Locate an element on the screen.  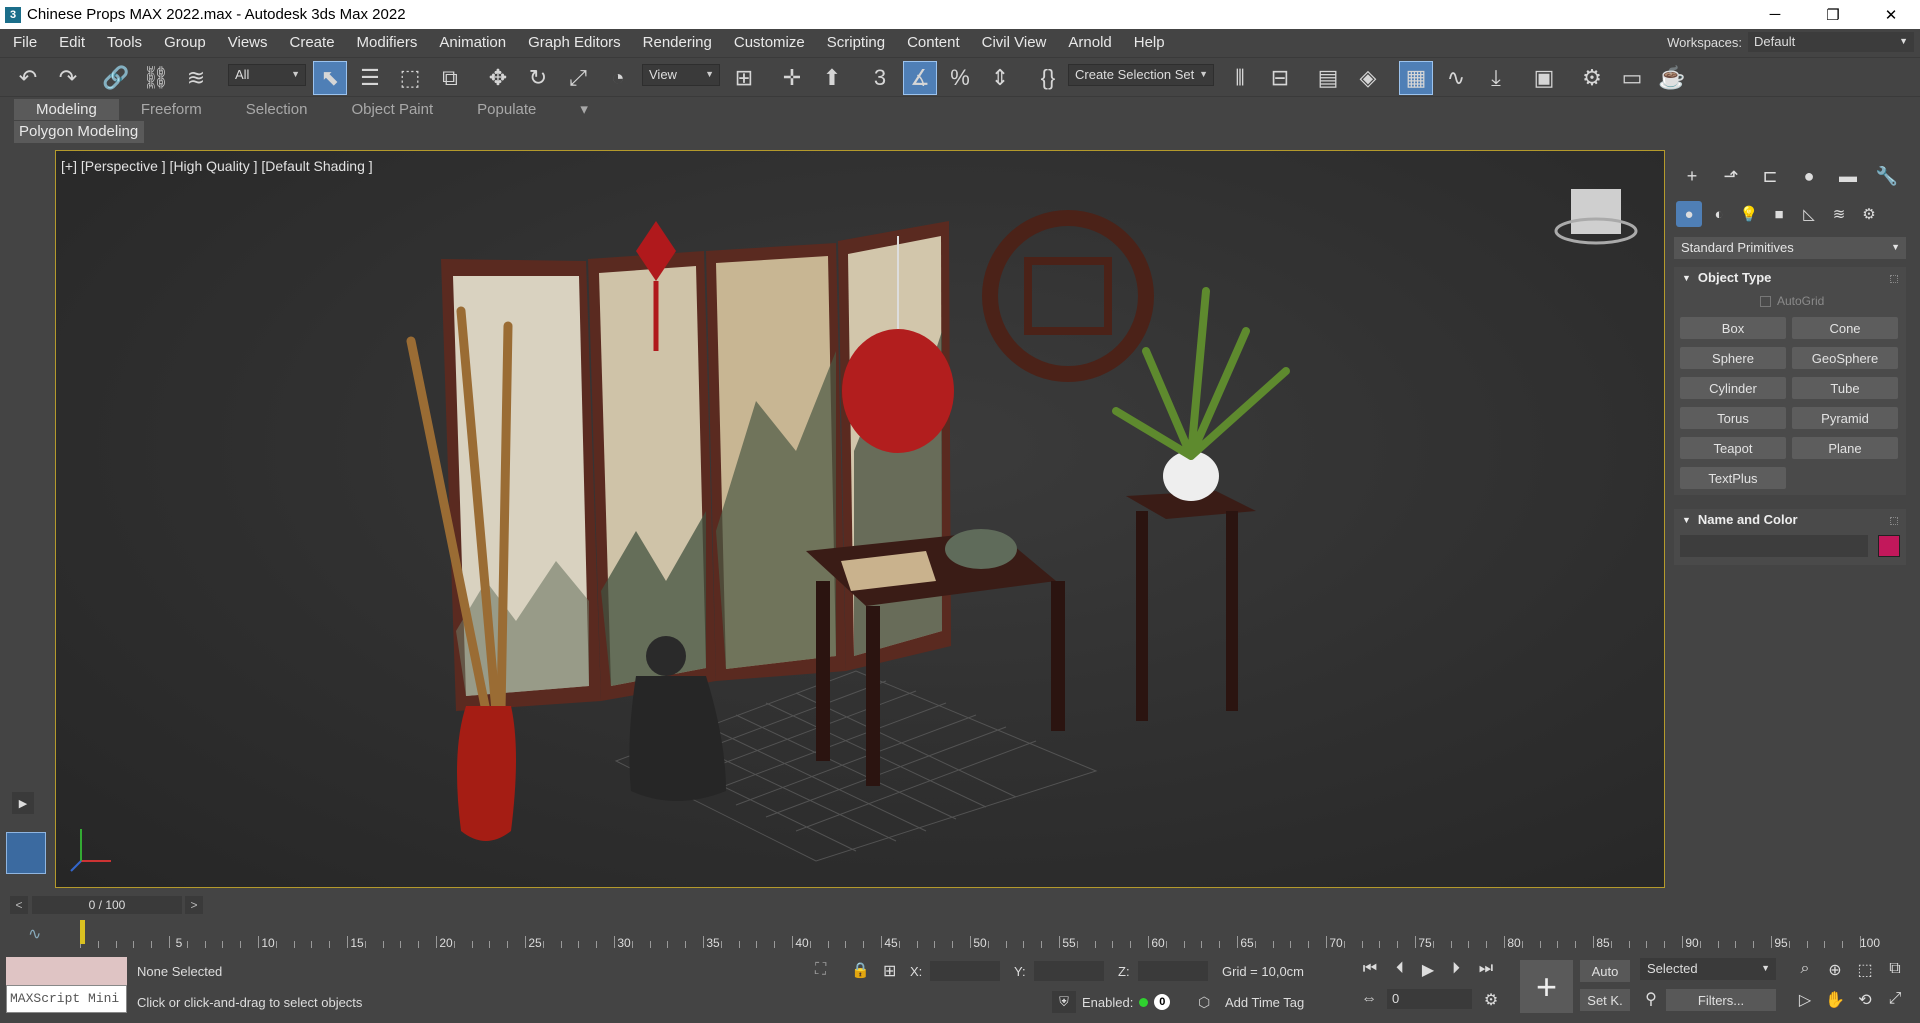
tab-selection: Selection is located at coordinates (277, 109).